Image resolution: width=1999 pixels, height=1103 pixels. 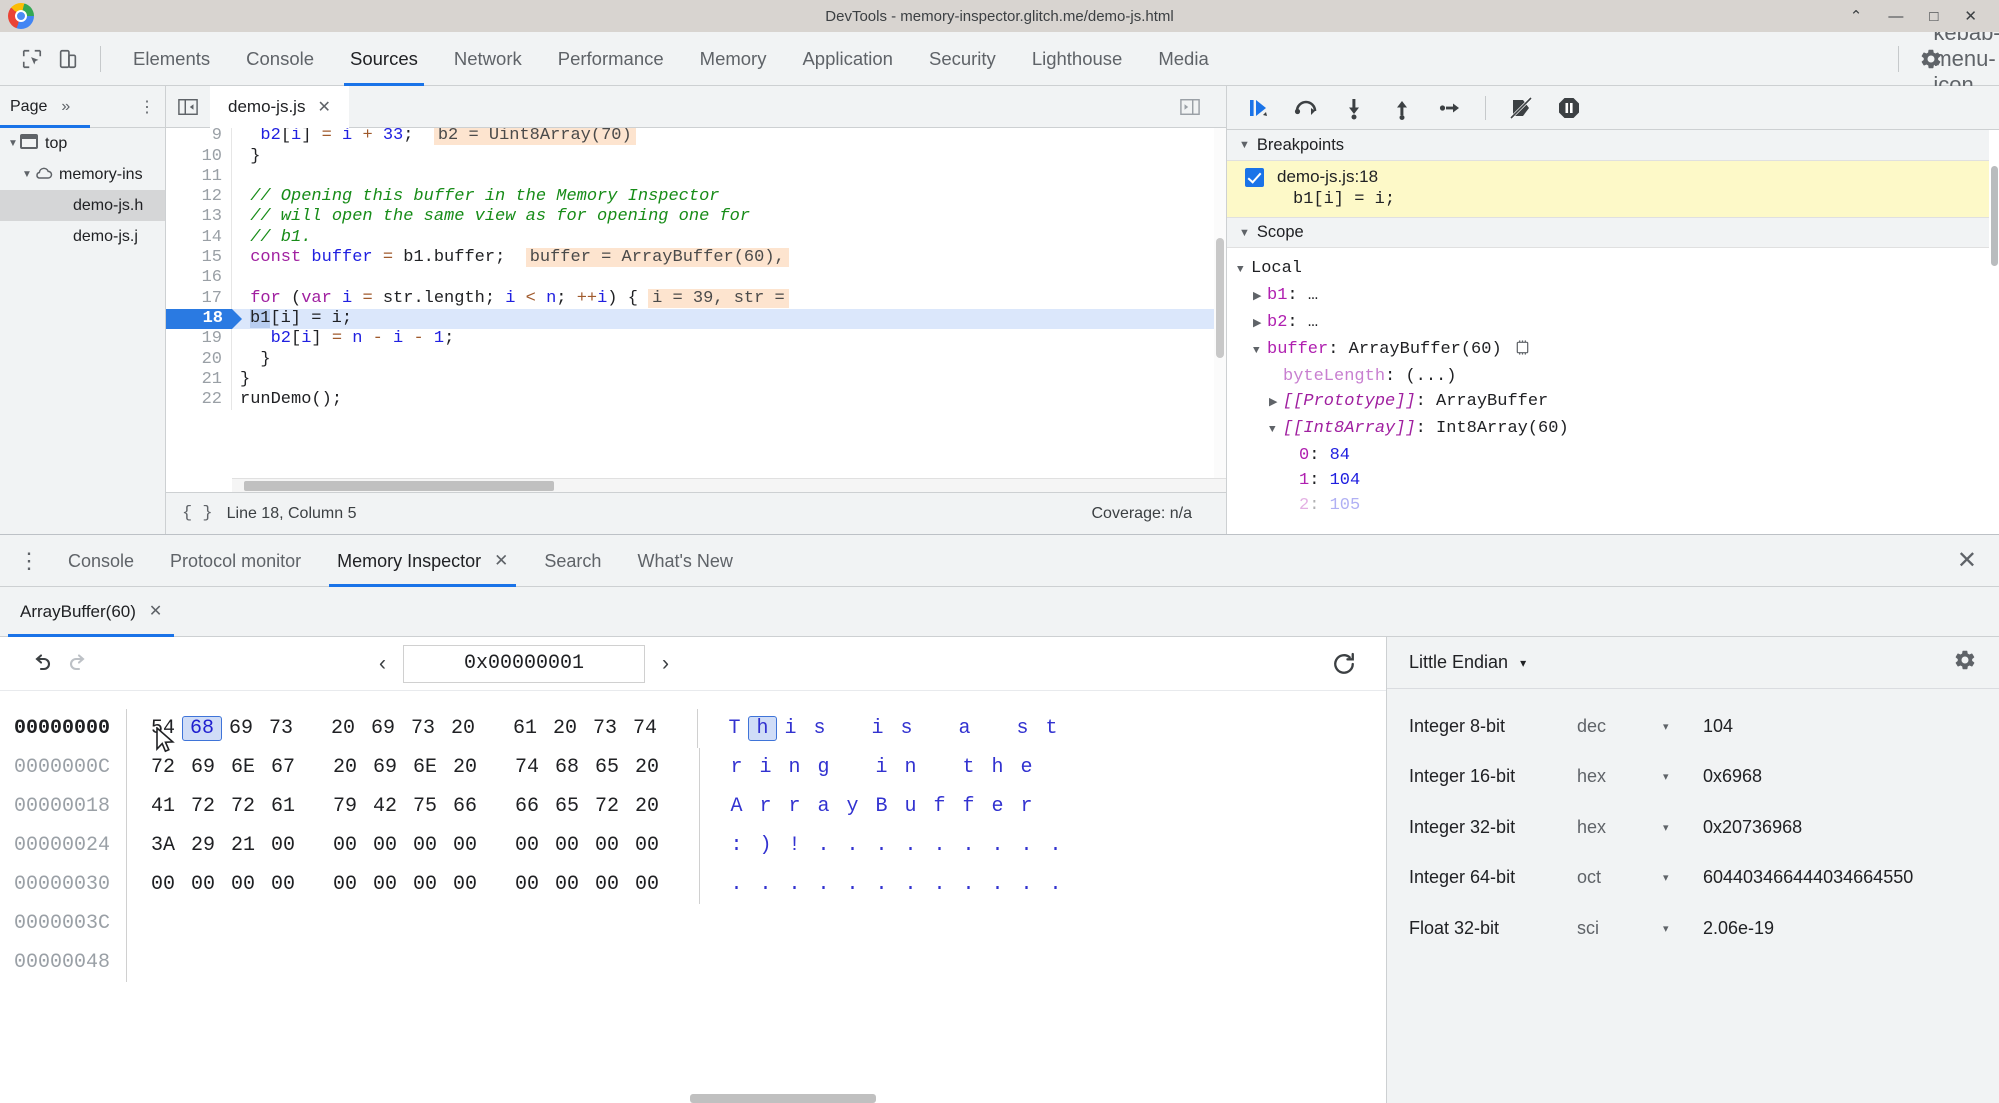 What do you see at coordinates (385, 806) in the screenshot?
I see `hex-byte: 42` at bounding box center [385, 806].